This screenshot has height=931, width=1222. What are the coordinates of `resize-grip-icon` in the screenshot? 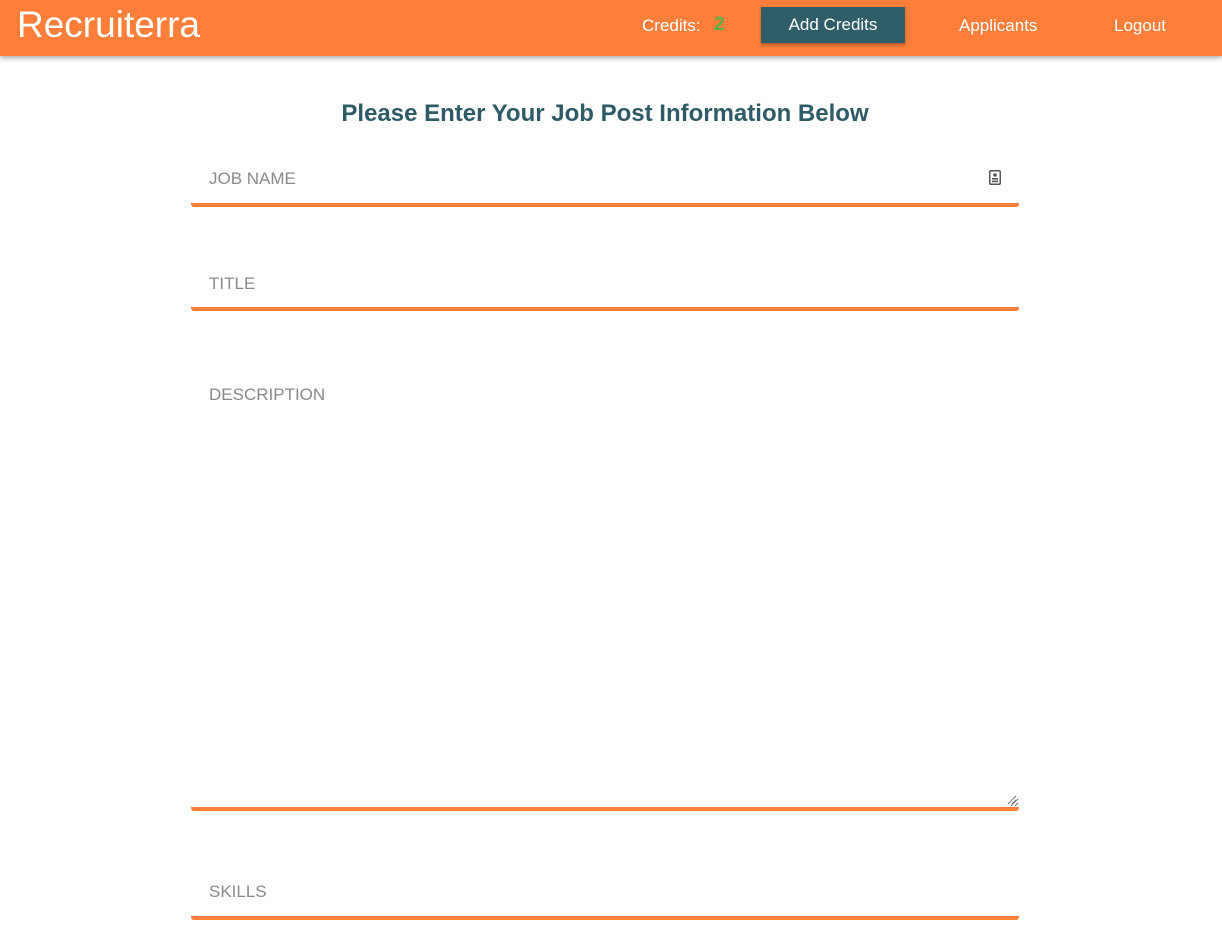 It's located at (1012, 800).